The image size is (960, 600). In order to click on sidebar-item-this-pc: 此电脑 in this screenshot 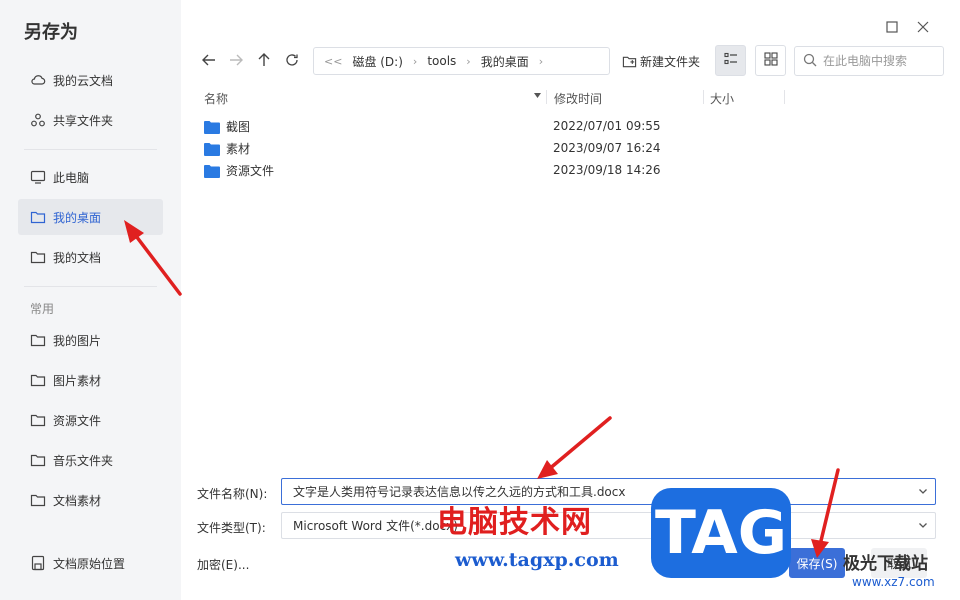, I will do `click(90, 177)`.